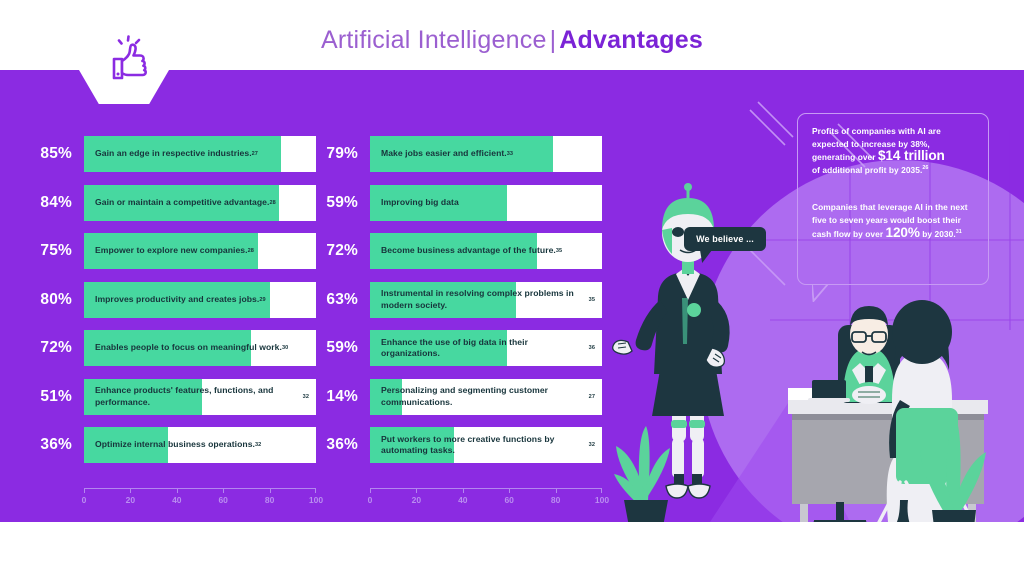 This screenshot has height=576, width=1024. Describe the element at coordinates (434, 40) in the screenshot. I see `title-light-part: Artificial Intelligence` at that location.